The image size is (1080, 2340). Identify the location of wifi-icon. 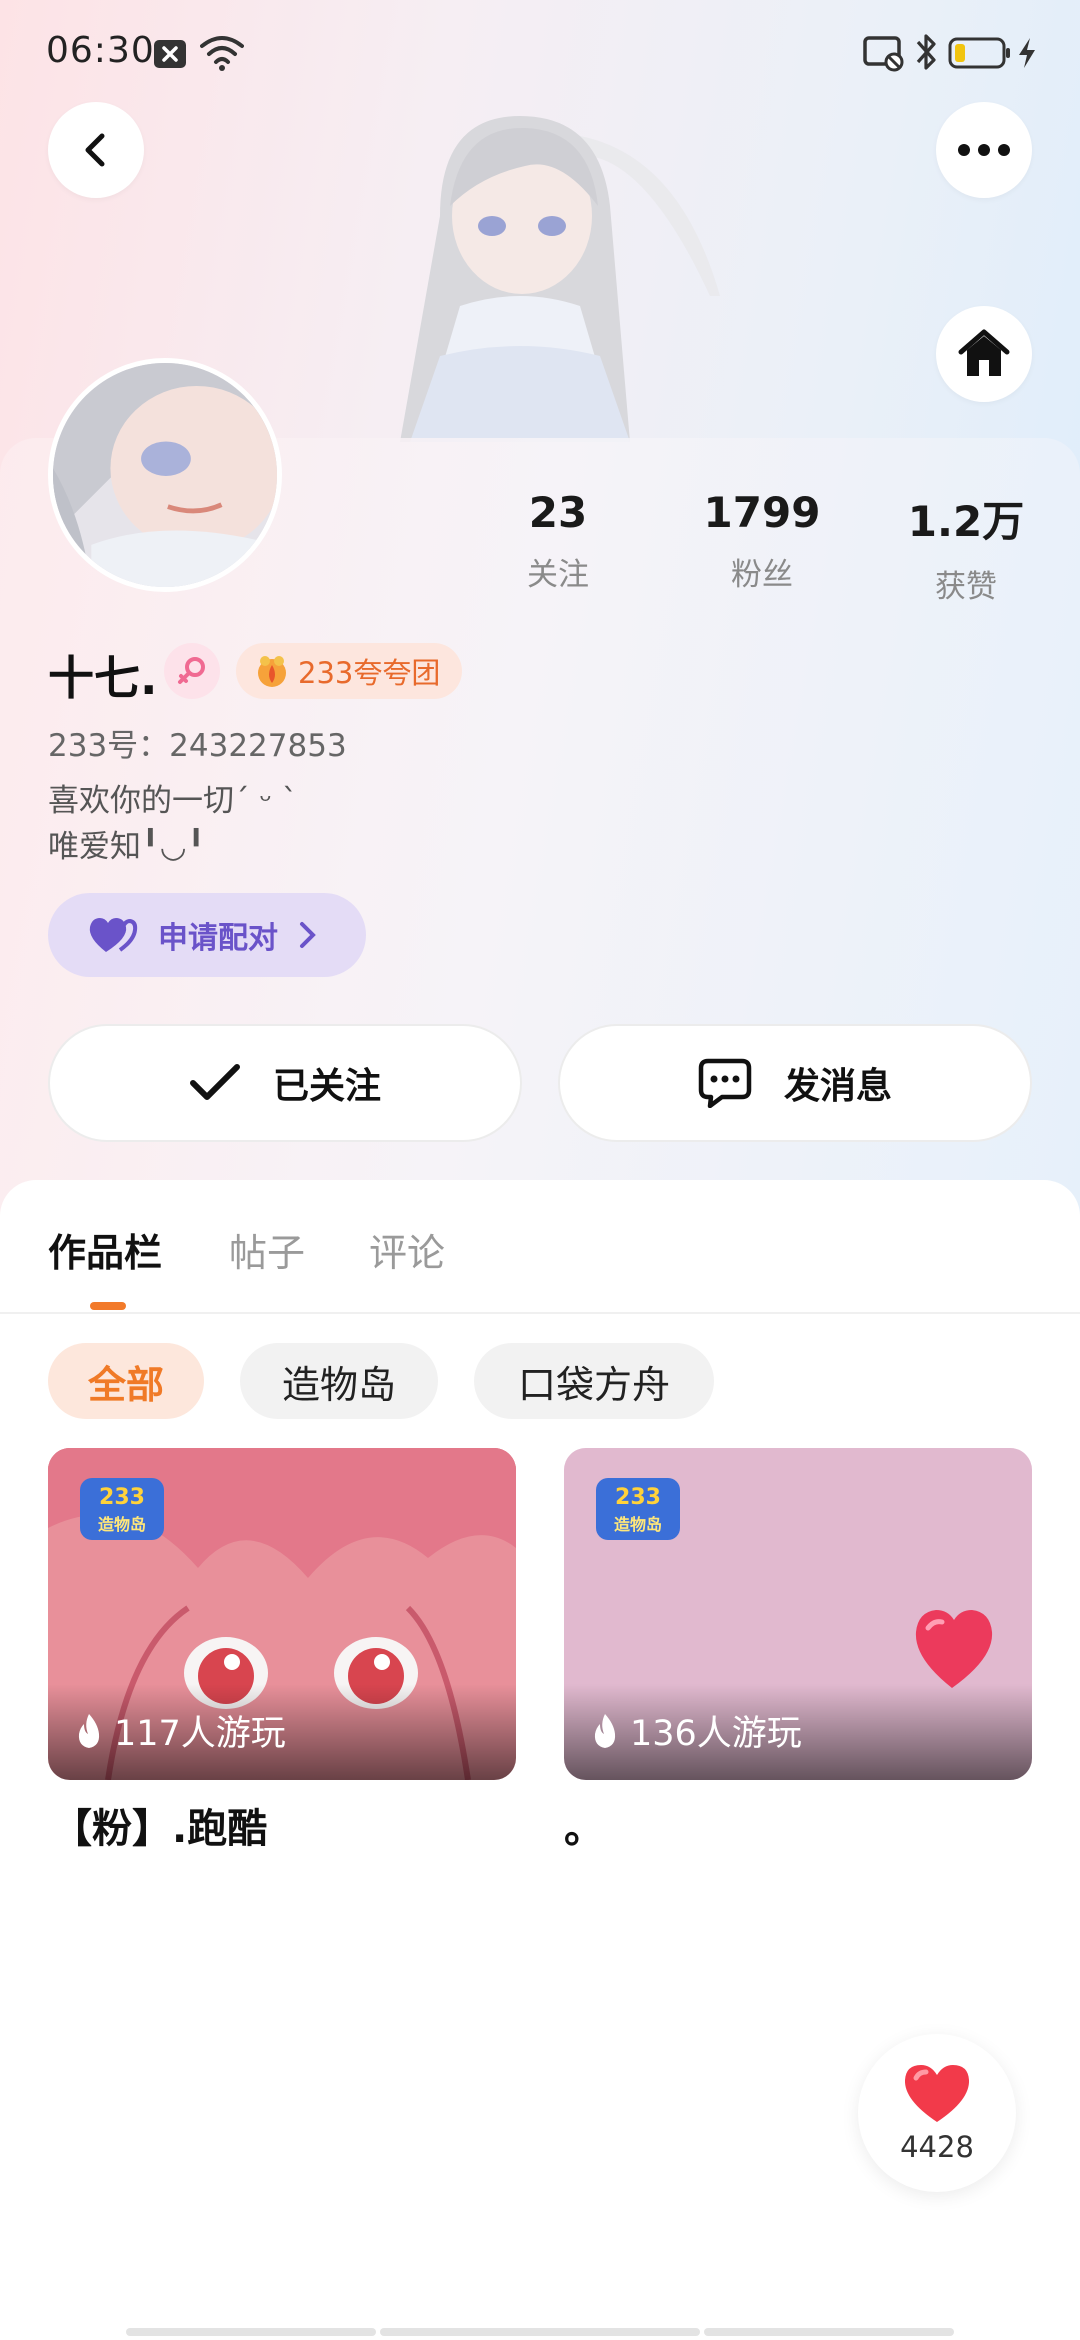
(222, 53).